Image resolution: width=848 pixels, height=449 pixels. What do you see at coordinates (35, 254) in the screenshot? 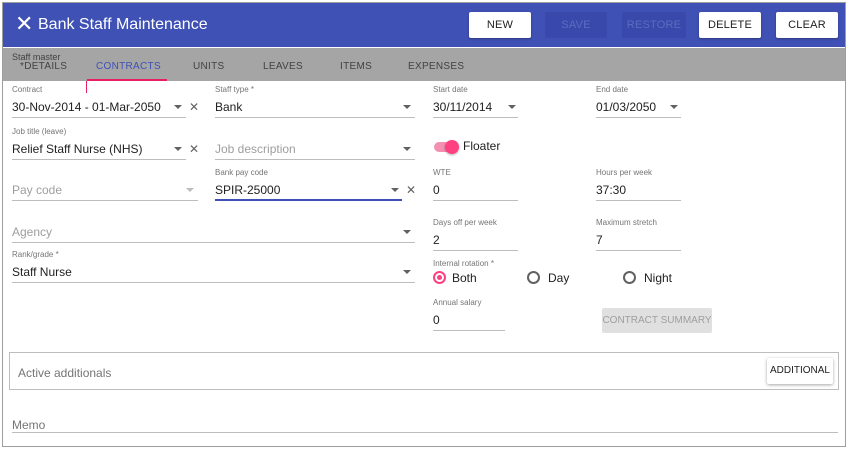
I see `rank-grade-label: Rank/grade *` at bounding box center [35, 254].